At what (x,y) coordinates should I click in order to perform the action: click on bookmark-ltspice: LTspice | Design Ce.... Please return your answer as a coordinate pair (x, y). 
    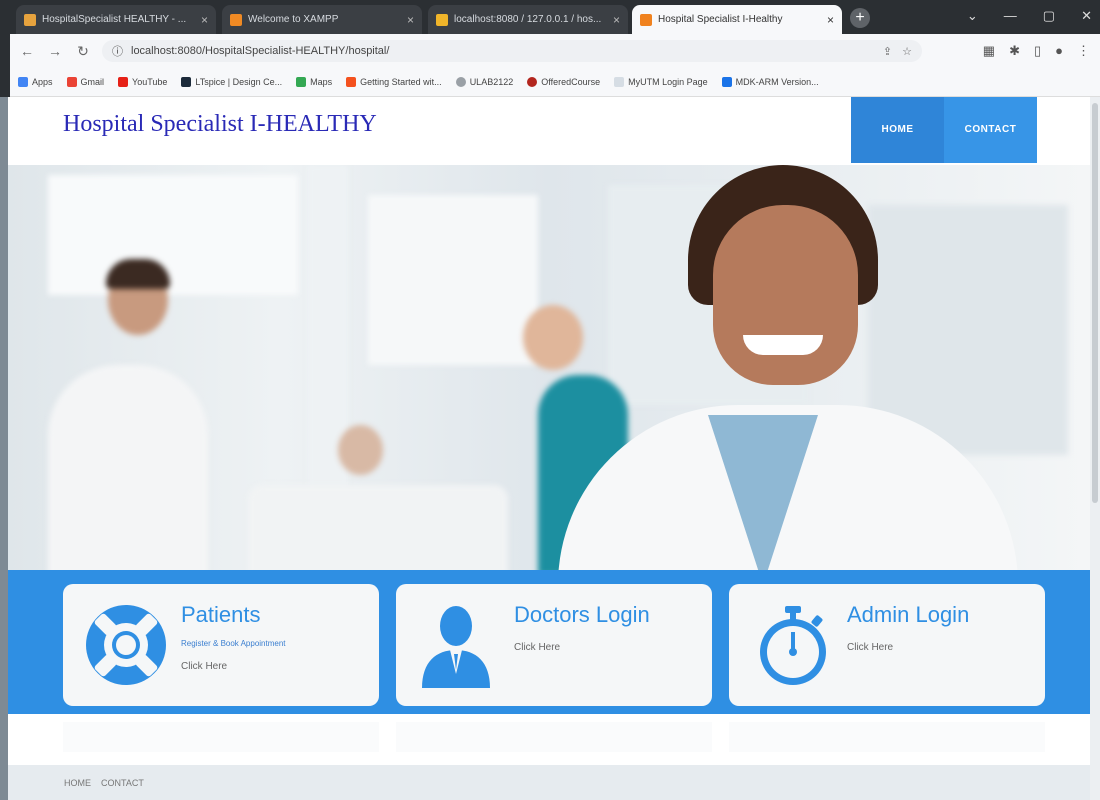
    Looking at the image, I should click on (231, 82).